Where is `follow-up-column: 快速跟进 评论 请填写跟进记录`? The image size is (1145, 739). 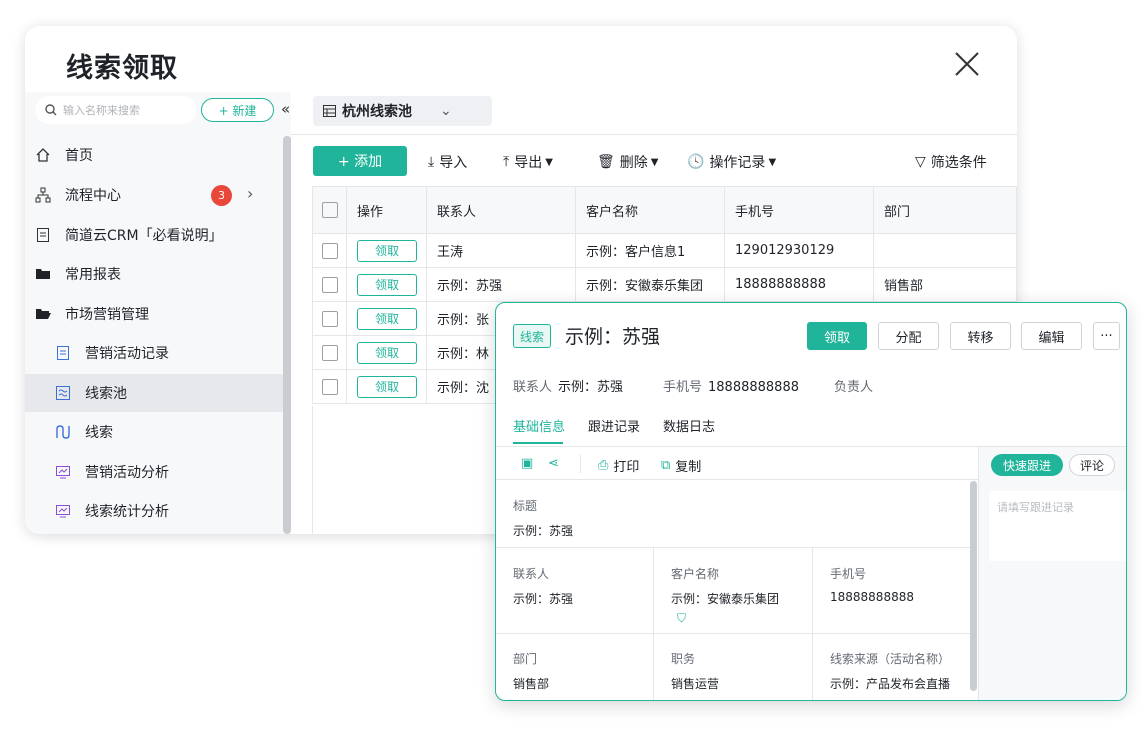 follow-up-column: 快速跟进 评论 请填写跟进记录 is located at coordinates (1052, 573).